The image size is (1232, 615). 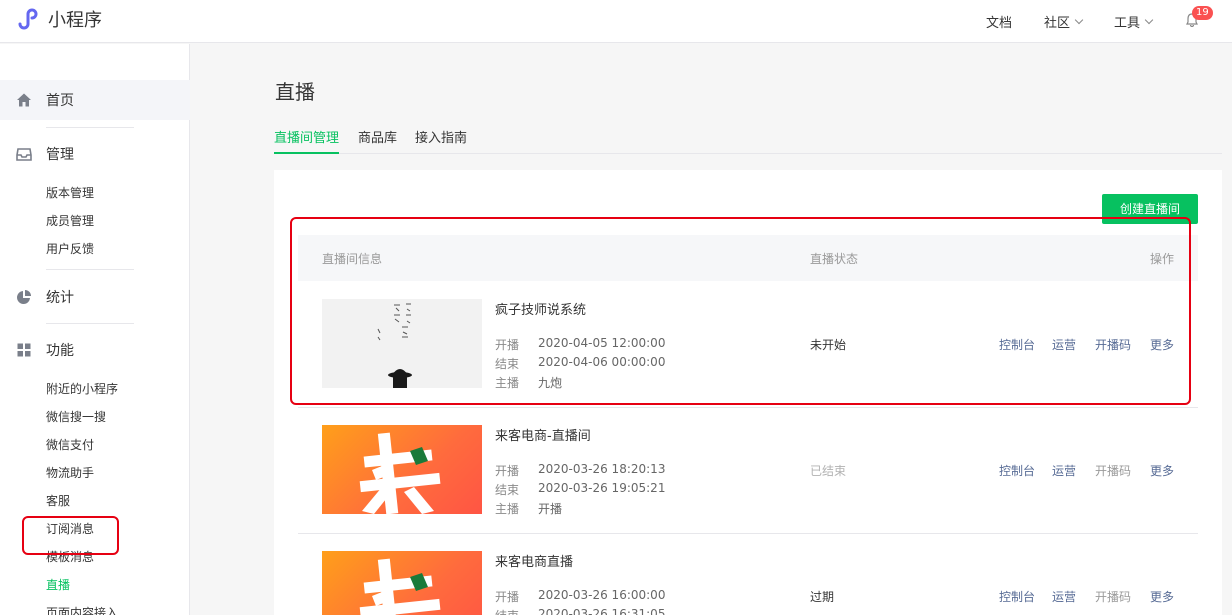 What do you see at coordinates (1202, 13) in the screenshot?
I see `notification-badge: 19` at bounding box center [1202, 13].